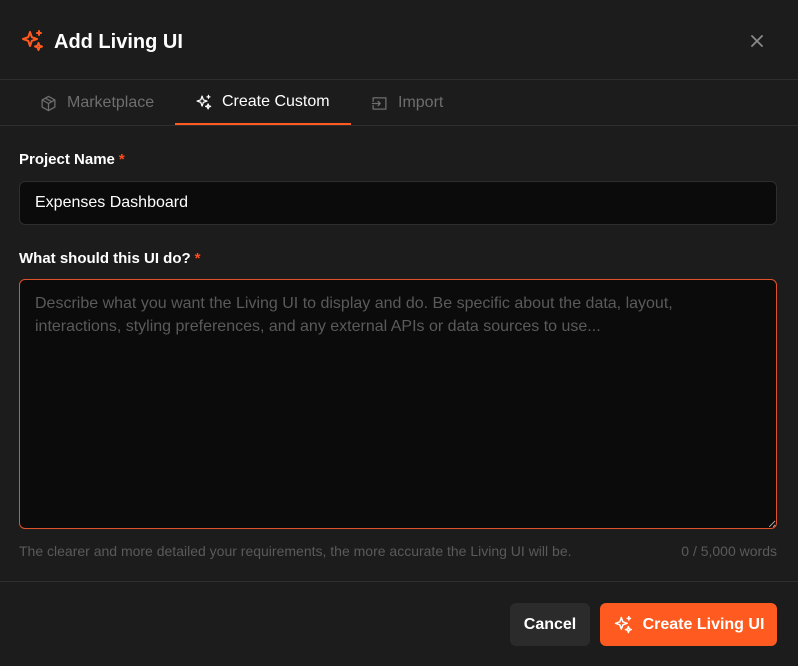 This screenshot has height=666, width=798. Describe the element at coordinates (111, 102) in the screenshot. I see `tab-marketplace-label: Marketplace` at that location.